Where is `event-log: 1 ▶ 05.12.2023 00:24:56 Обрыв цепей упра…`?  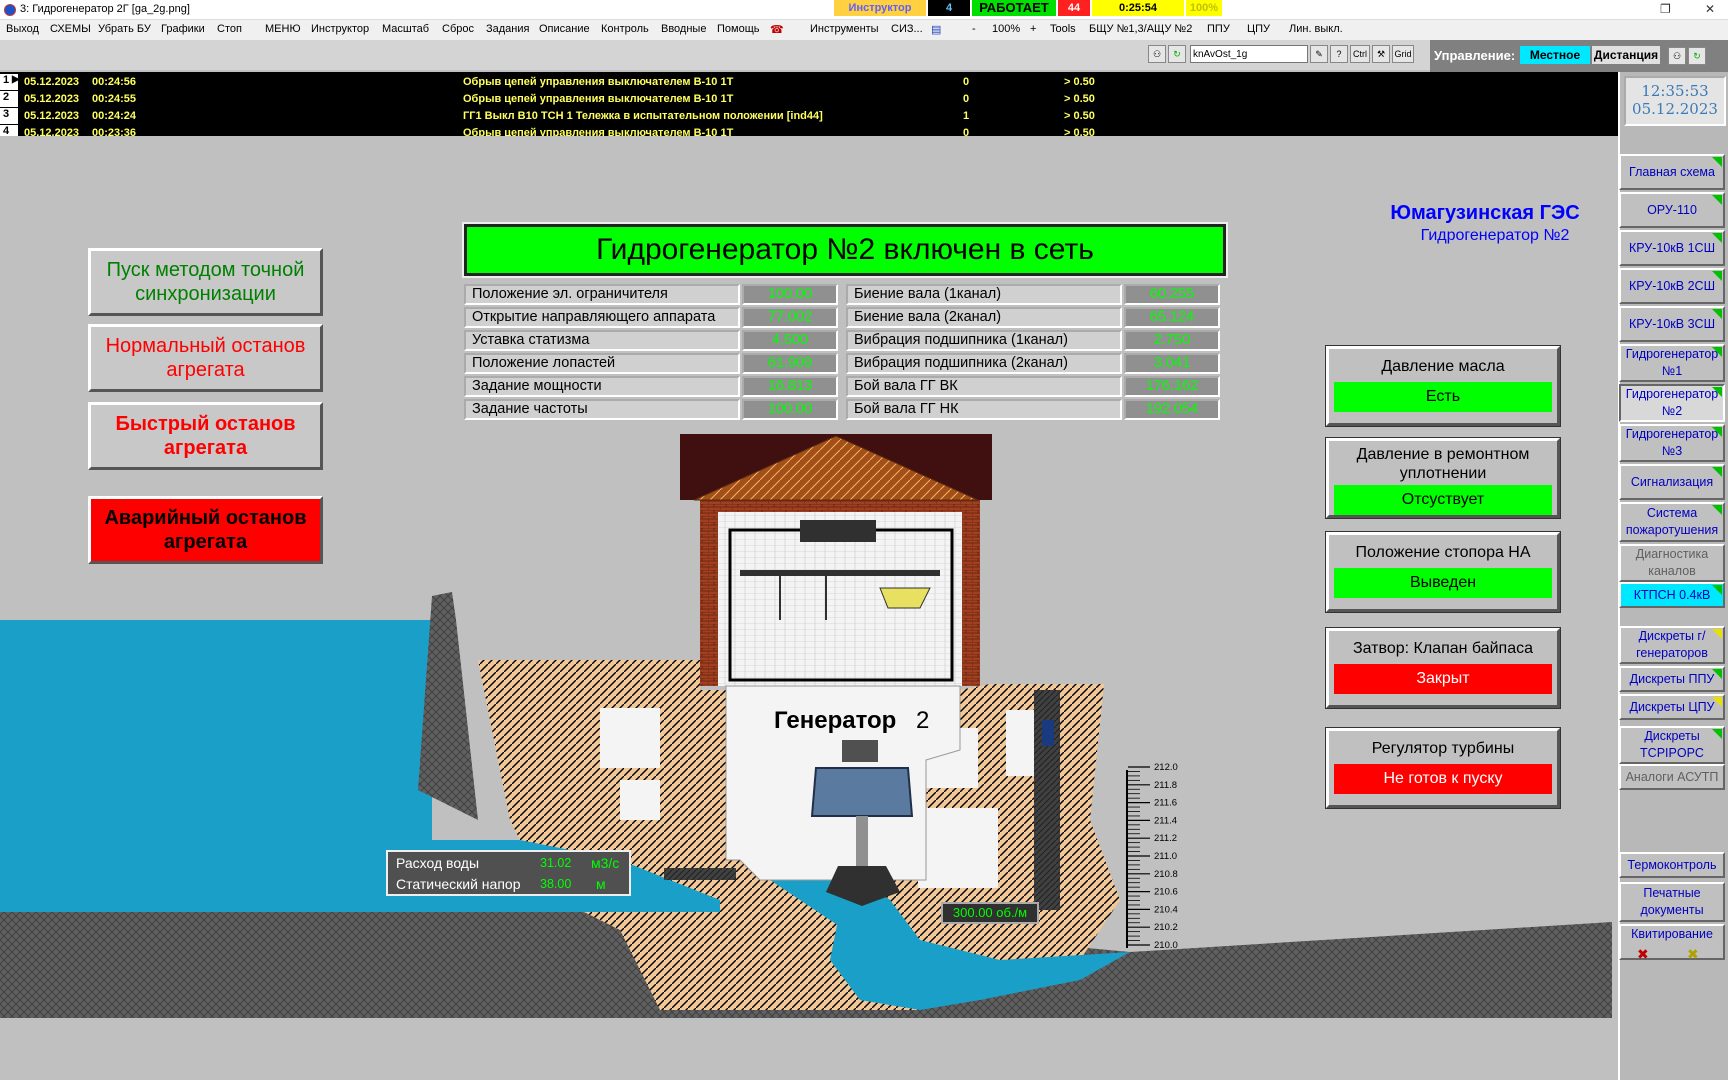
event-log: 1 ▶ 05.12.2023 00:24:56 Обрыв цепей упра… is located at coordinates (809, 104).